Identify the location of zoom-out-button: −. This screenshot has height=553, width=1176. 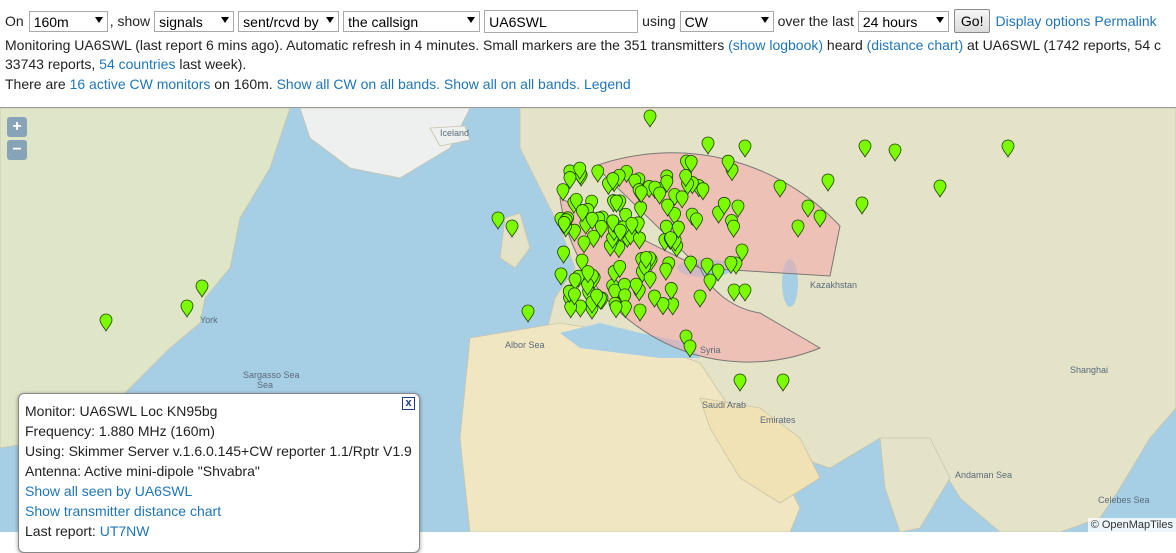
(17, 150).